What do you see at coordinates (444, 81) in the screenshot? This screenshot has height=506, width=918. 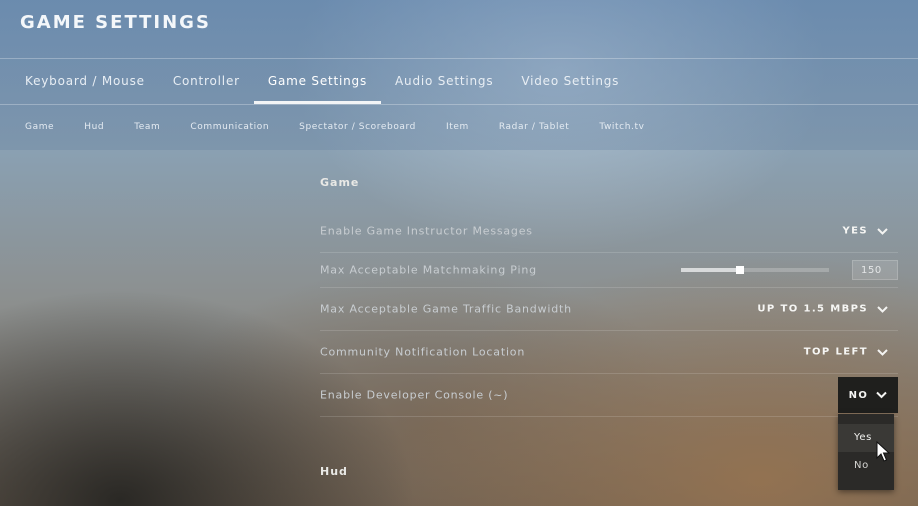 I see `tab-audio-settings: Audio Settings` at bounding box center [444, 81].